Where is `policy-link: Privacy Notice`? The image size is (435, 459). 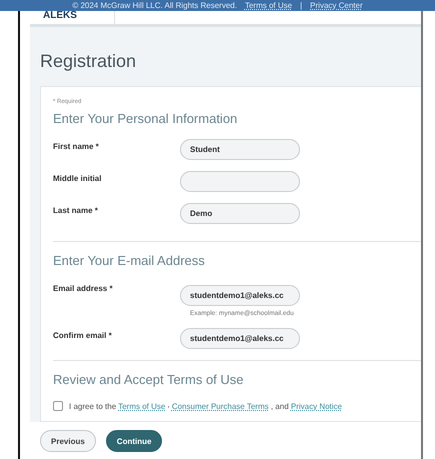 policy-link: Privacy Notice is located at coordinates (316, 406).